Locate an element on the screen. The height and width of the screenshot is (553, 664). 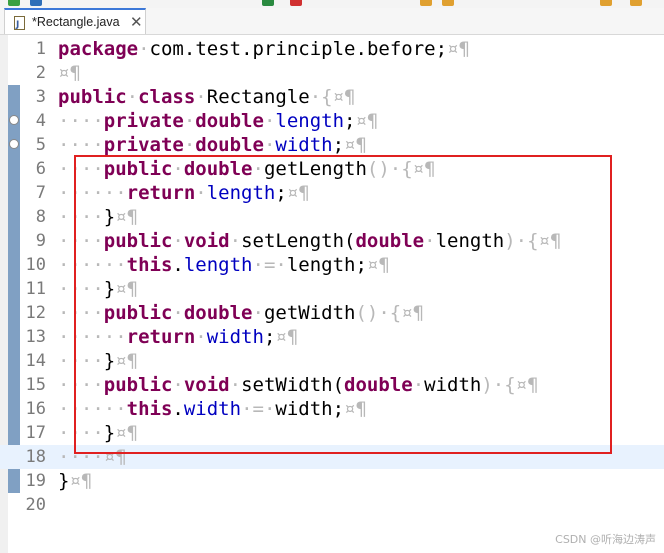
code-text: ¤¶ is located at coordinates (69, 73).